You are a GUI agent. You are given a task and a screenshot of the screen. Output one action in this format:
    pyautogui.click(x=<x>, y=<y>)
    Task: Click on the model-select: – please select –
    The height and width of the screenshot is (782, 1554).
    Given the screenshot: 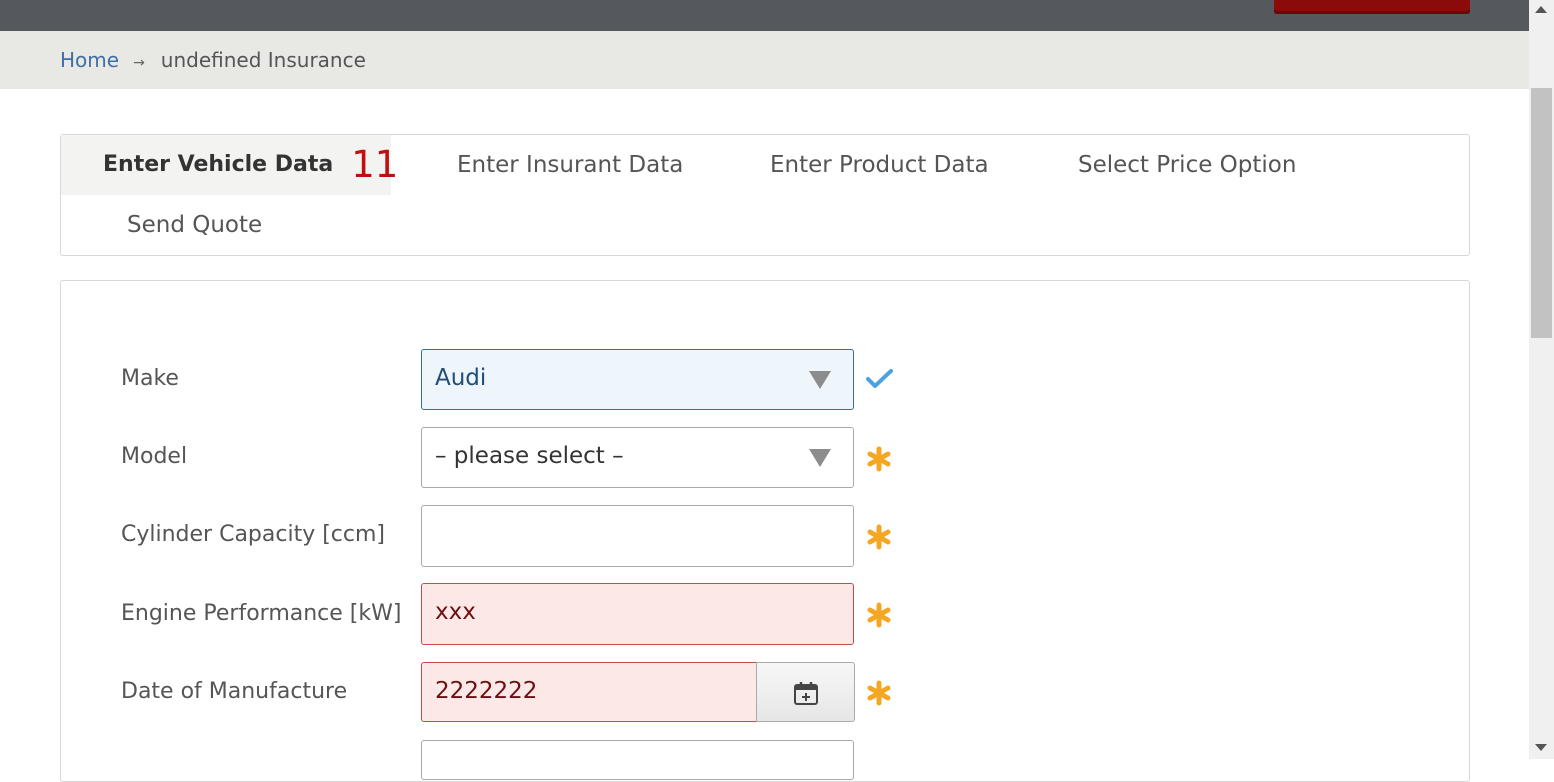 What is the action you would take?
    pyautogui.click(x=637, y=457)
    